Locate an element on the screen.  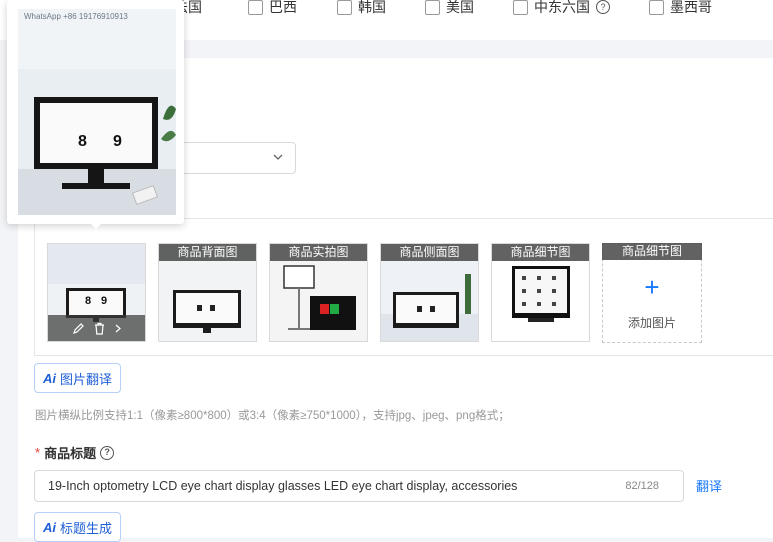
thumbnail-label: 商品背面图 is located at coordinates (207, 252).